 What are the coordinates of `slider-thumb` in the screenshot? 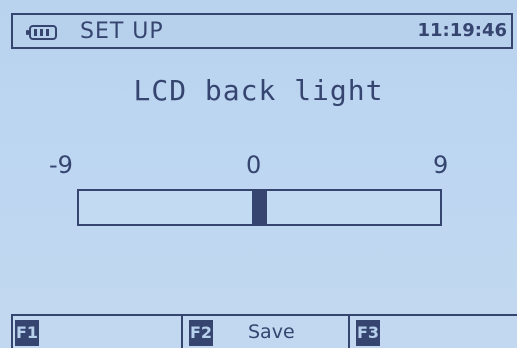 It's located at (259, 207).